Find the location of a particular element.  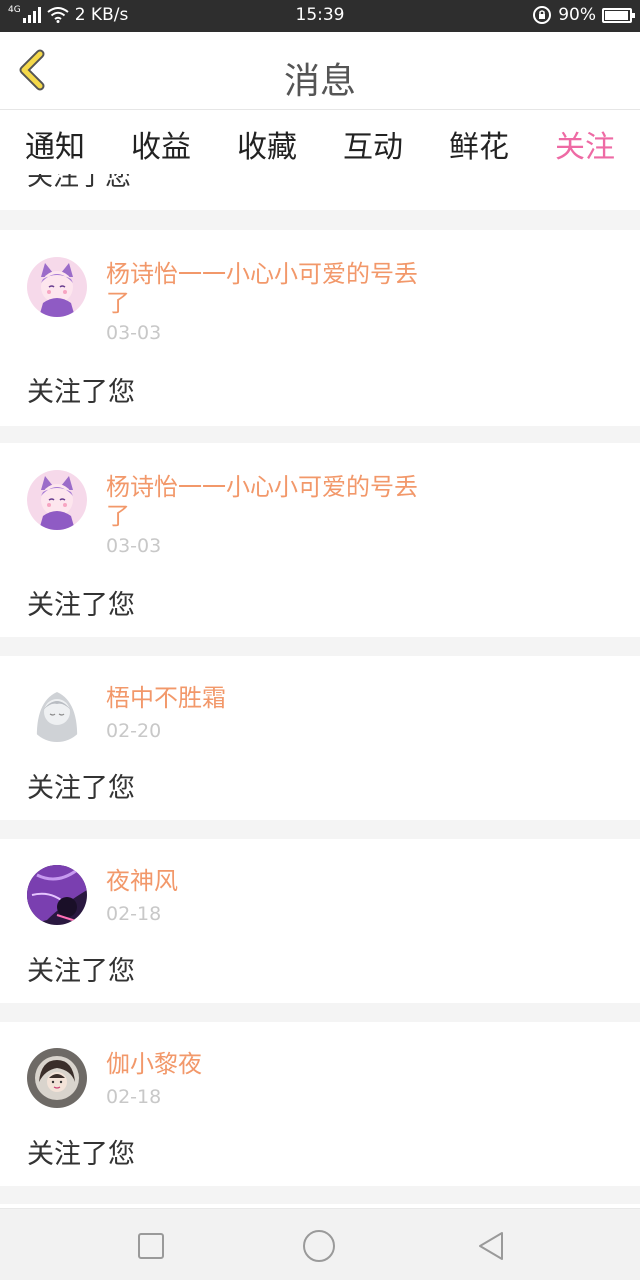

tab-following: 关注 is located at coordinates (585, 151).